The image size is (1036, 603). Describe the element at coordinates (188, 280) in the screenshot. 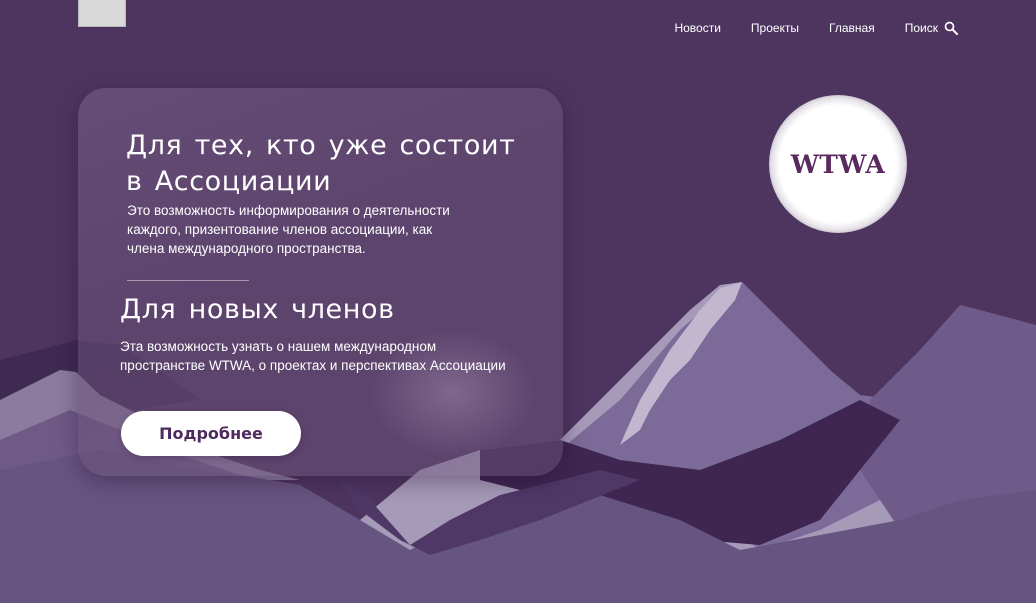

I see `section-divider` at that location.